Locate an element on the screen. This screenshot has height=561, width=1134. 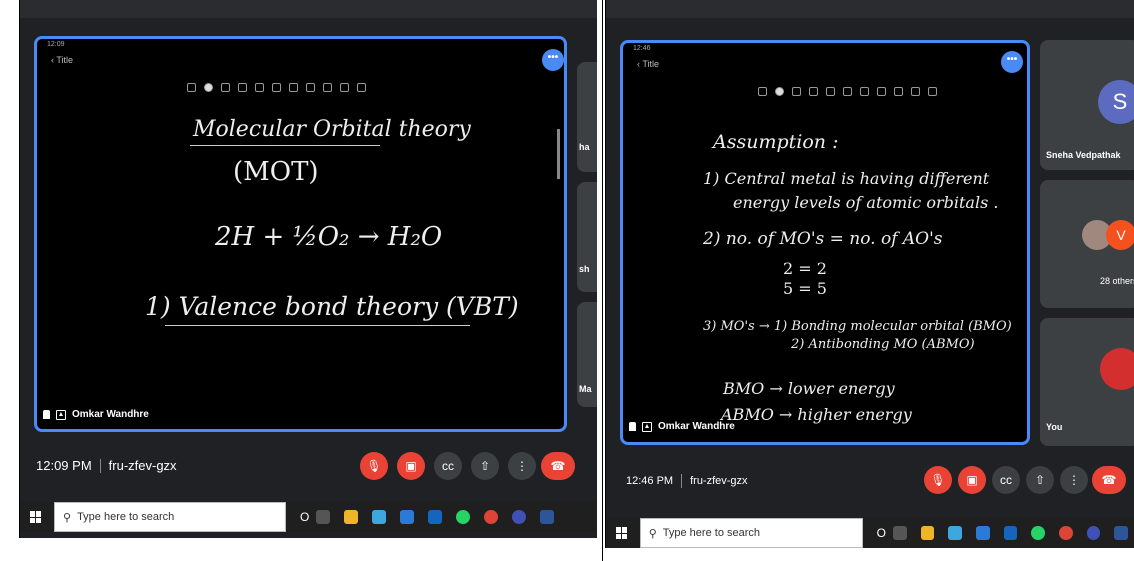
mic-off-icon: 🎙 is located at coordinates (938, 480).